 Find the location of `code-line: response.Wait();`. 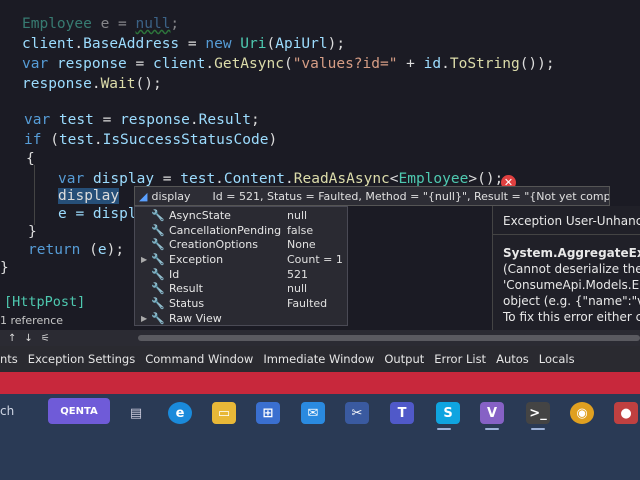

code-line: response.Wait(); is located at coordinates (92, 84).